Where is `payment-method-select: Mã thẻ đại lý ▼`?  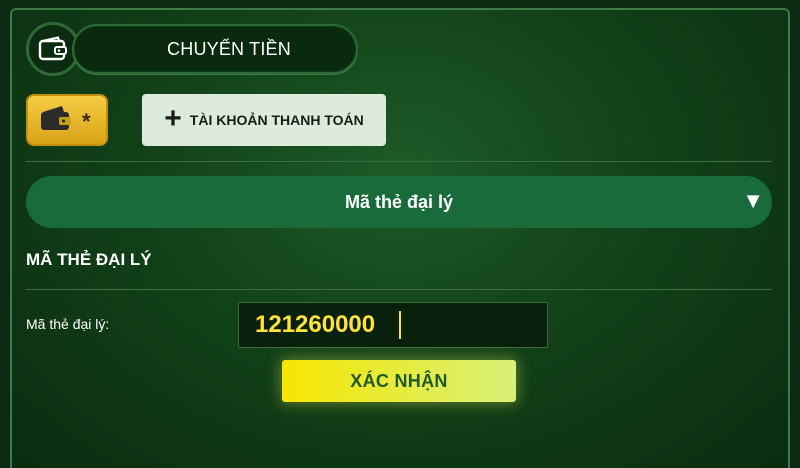
payment-method-select: Mã thẻ đại lý ▼ is located at coordinates (399, 202).